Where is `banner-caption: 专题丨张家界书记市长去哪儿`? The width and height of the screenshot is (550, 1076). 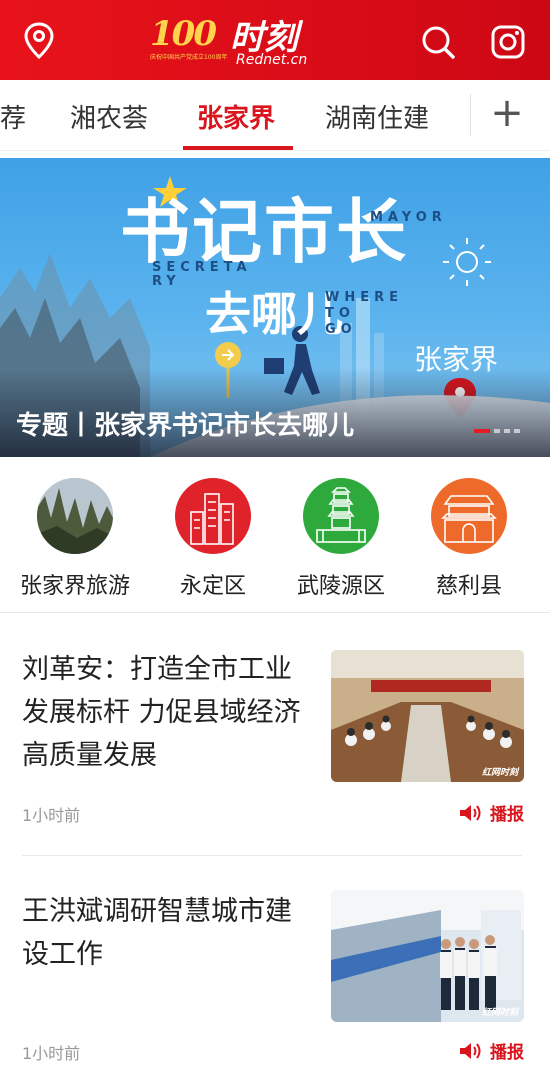
banner-caption: 专题丨张家界书记市长去哪儿 is located at coordinates (185, 426).